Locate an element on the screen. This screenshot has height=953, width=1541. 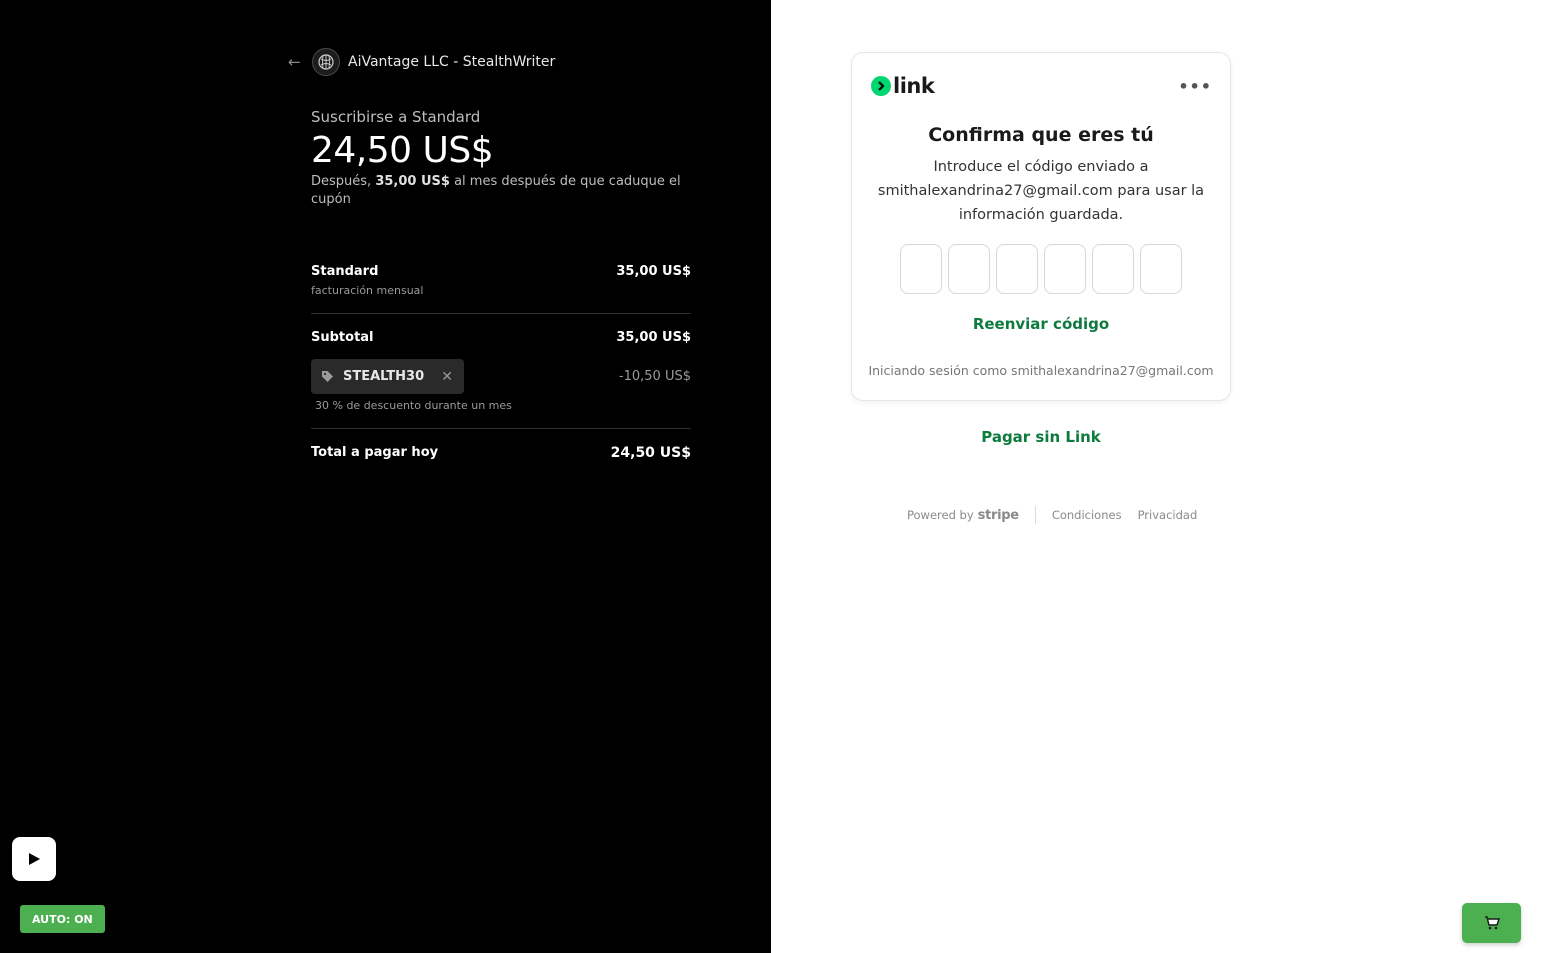
link-chevron-icon is located at coordinates (881, 86).